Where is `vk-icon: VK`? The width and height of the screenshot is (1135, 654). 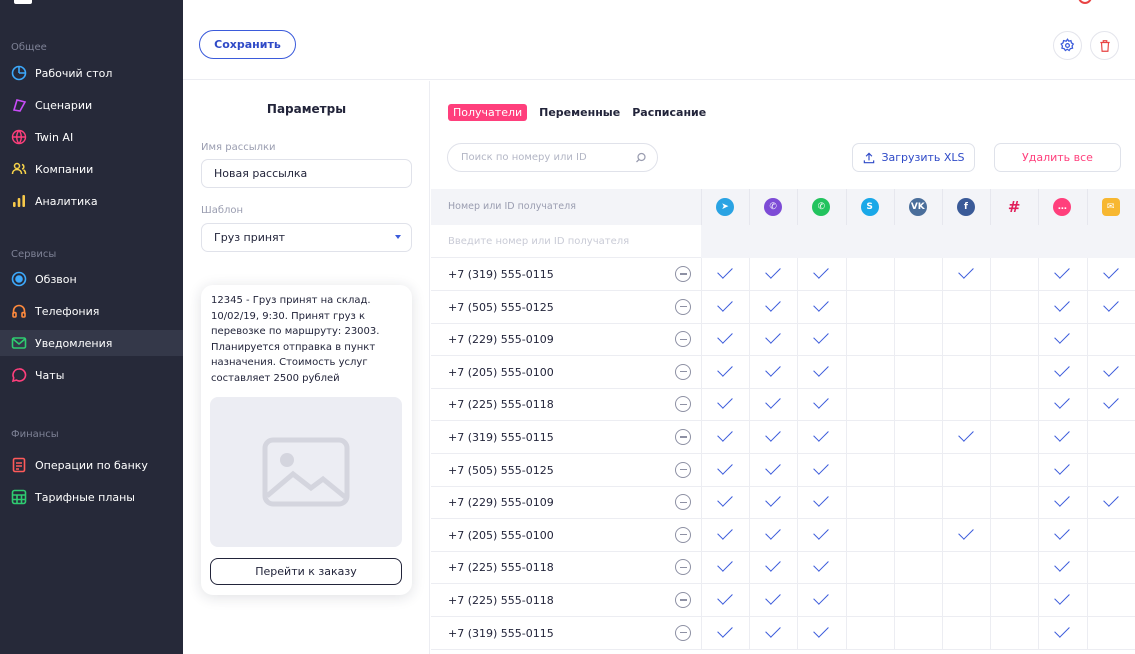
vk-icon: VK is located at coordinates (917, 207).